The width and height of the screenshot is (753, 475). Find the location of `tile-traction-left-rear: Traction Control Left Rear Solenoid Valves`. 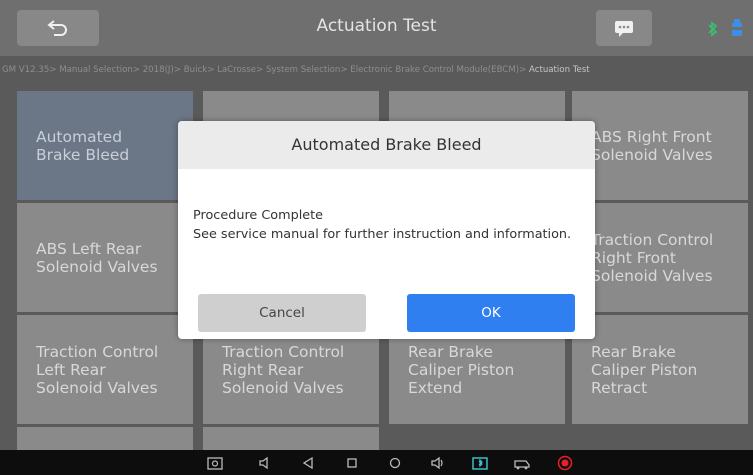

tile-traction-left-rear: Traction Control Left Rear Solenoid Valves is located at coordinates (105, 369).